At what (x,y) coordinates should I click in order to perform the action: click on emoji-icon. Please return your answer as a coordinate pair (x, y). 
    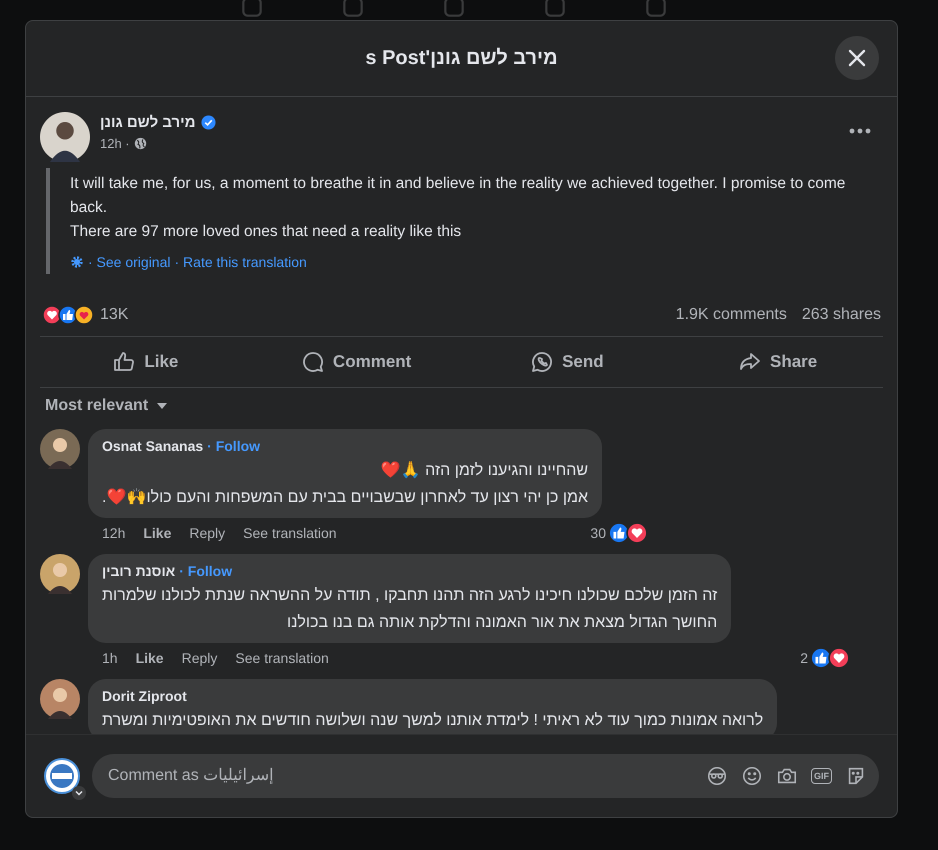
    Looking at the image, I should click on (752, 776).